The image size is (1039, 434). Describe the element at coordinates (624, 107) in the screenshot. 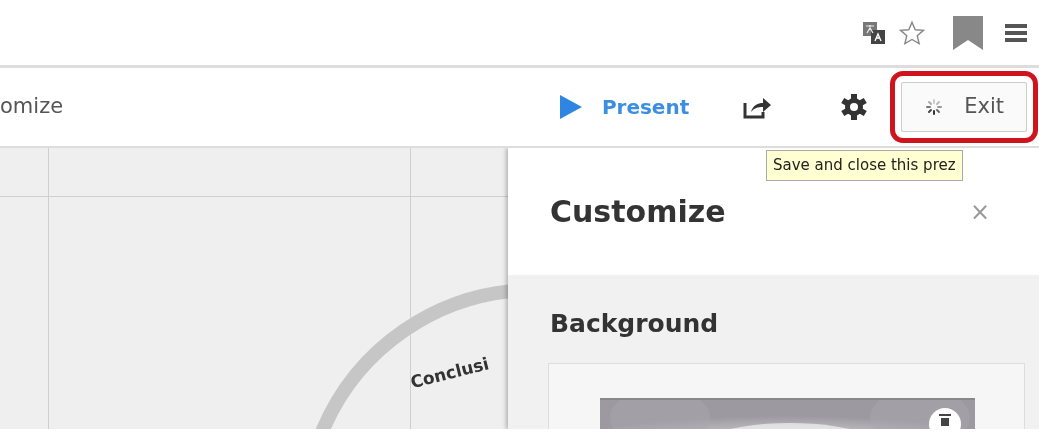

I see `present-button: Present` at that location.